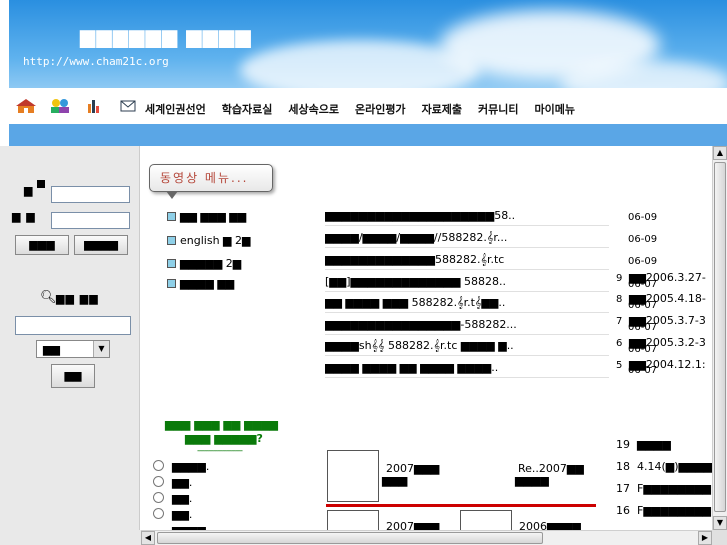  I want to click on side-list-item: 17 F▆▆▆▆▆▆▆▆, so click(663, 488).